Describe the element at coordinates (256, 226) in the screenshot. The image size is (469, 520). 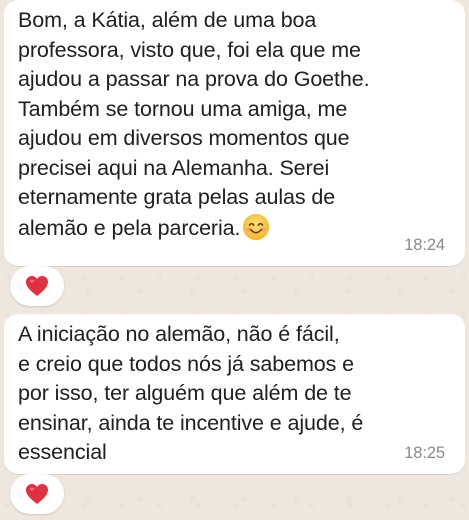
I see `smiling-face-icon` at that location.